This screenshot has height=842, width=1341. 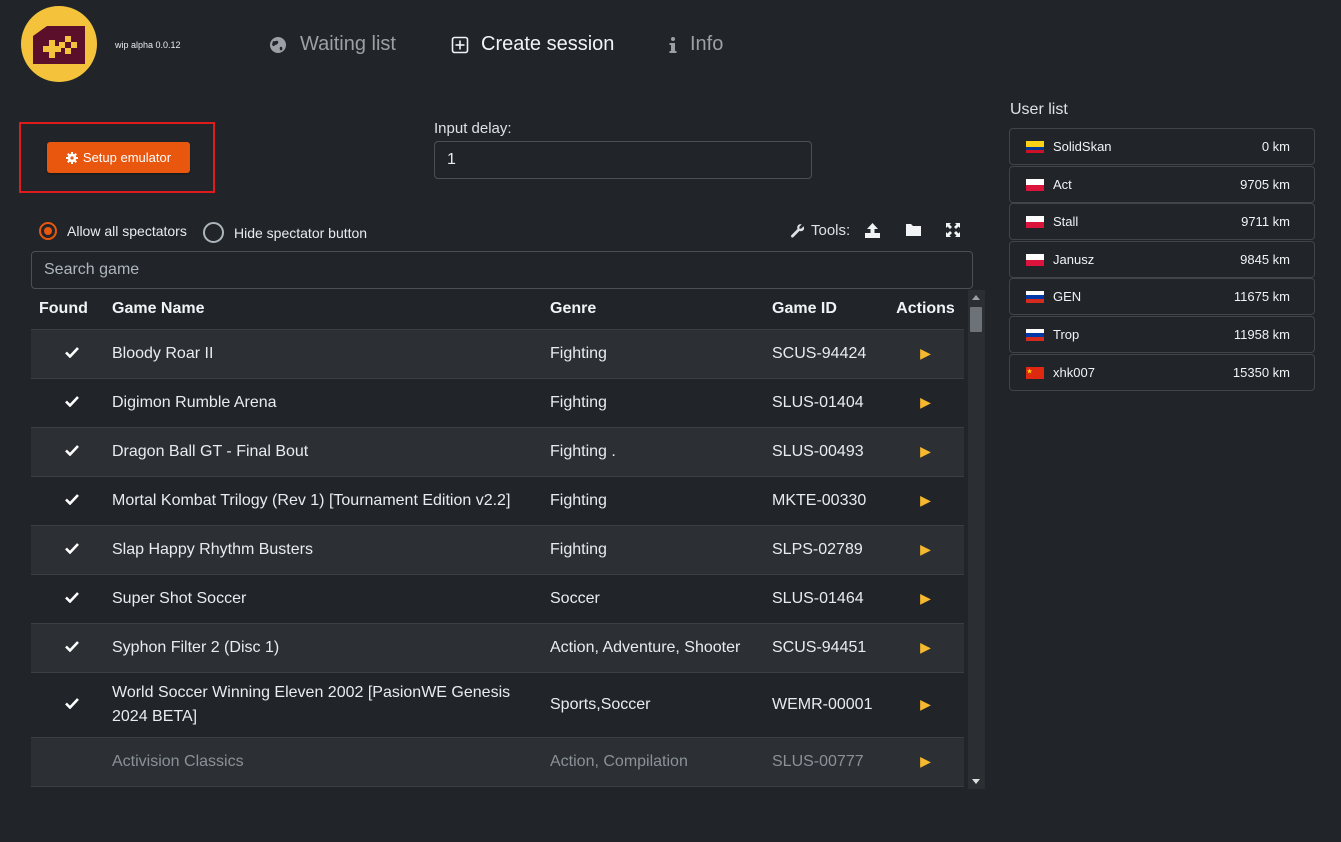 What do you see at coordinates (1066, 222) in the screenshot?
I see `user-name: Stall` at bounding box center [1066, 222].